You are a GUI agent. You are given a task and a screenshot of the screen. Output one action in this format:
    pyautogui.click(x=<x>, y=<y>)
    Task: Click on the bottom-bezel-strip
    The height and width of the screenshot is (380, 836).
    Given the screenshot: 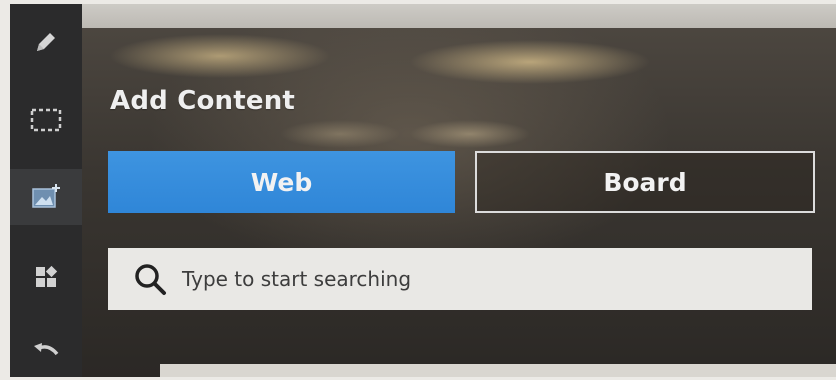 What is the action you would take?
    pyautogui.click(x=498, y=370)
    